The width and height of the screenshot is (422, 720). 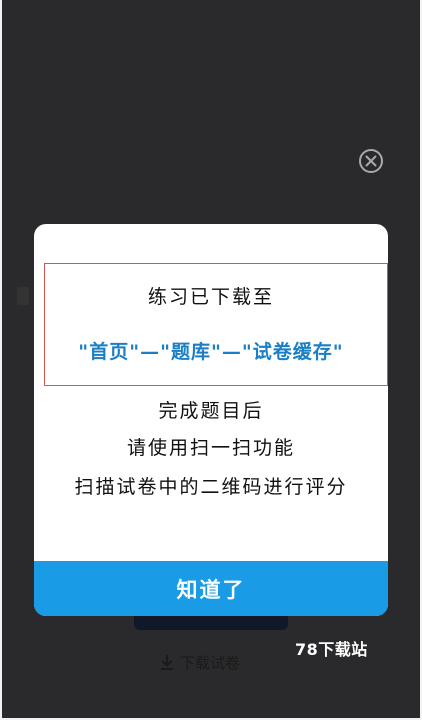 I want to click on dialog-message-path: "首页"—"题库"—"试卷缓存", so click(x=211, y=352).